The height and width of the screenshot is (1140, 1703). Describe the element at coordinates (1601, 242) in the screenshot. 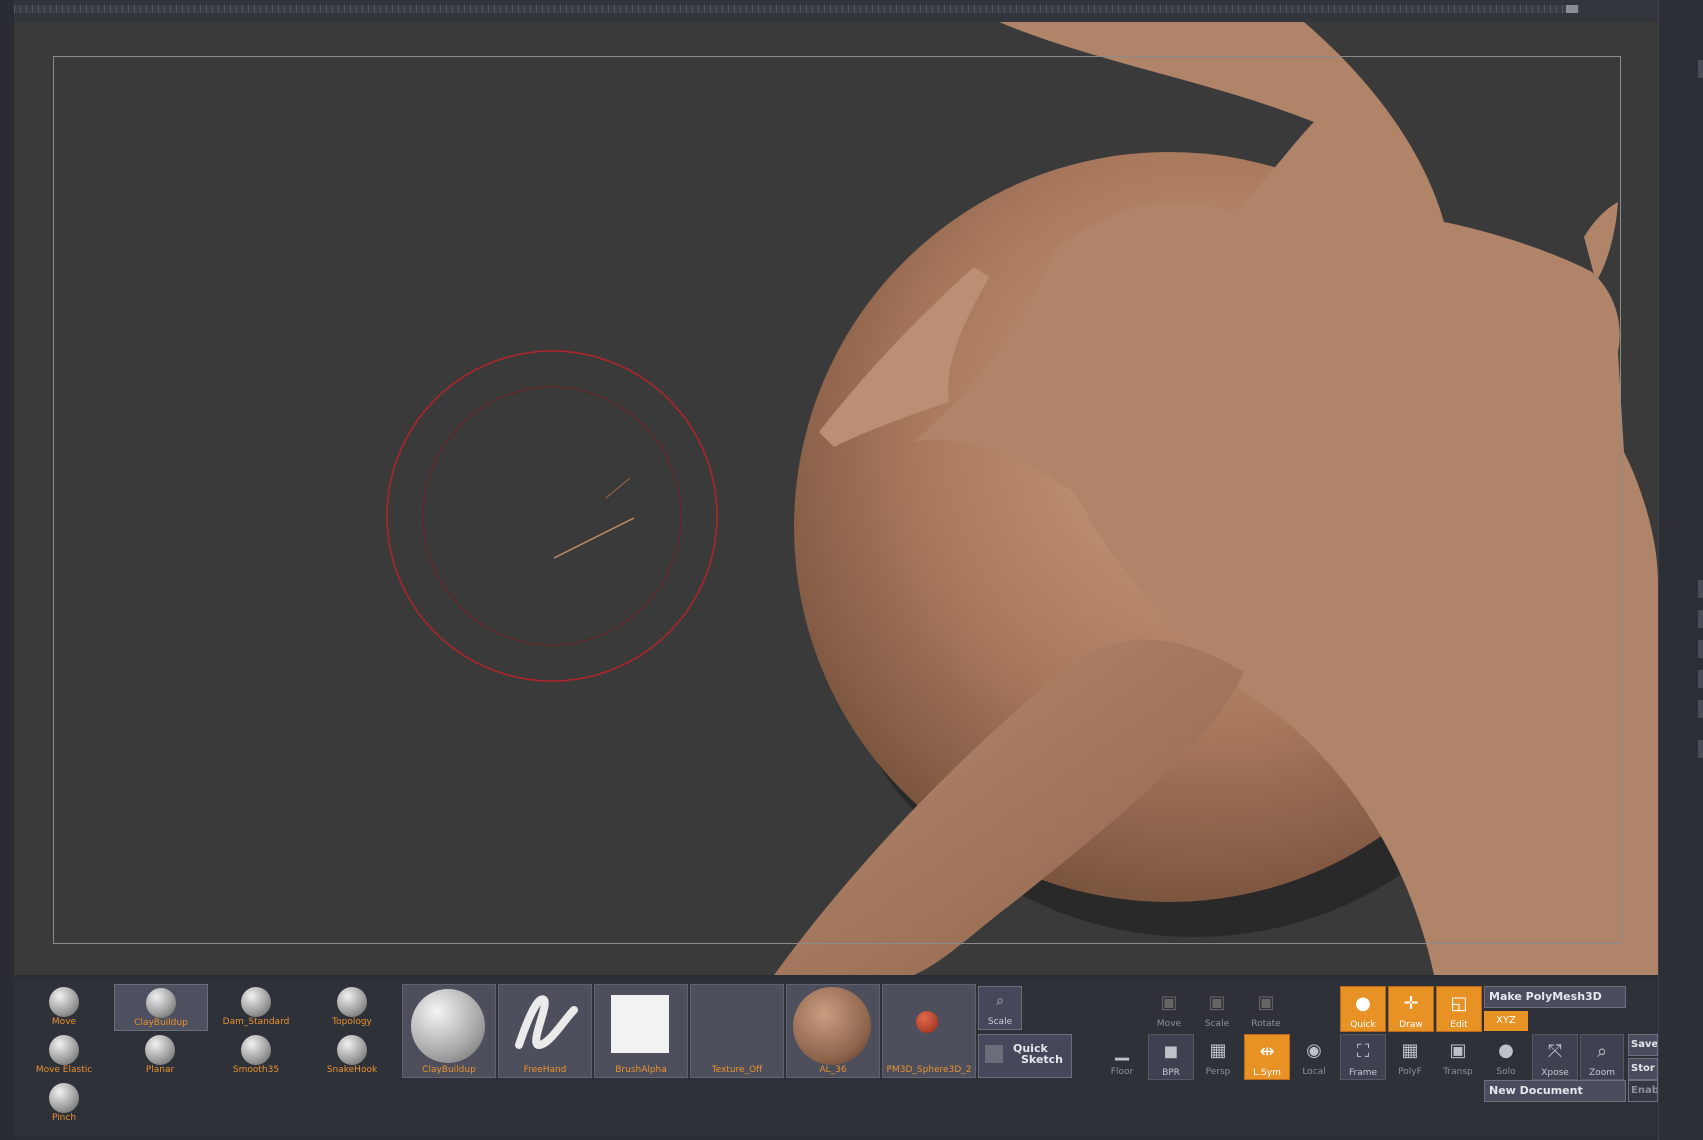

I see `right-horn` at that location.